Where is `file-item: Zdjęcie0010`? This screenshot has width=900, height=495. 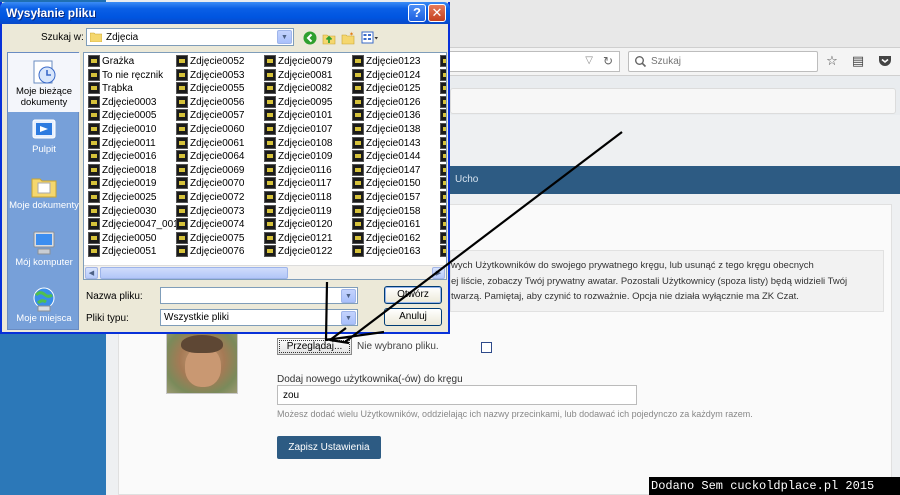
file-item: Zdjęcie0010 is located at coordinates (122, 129).